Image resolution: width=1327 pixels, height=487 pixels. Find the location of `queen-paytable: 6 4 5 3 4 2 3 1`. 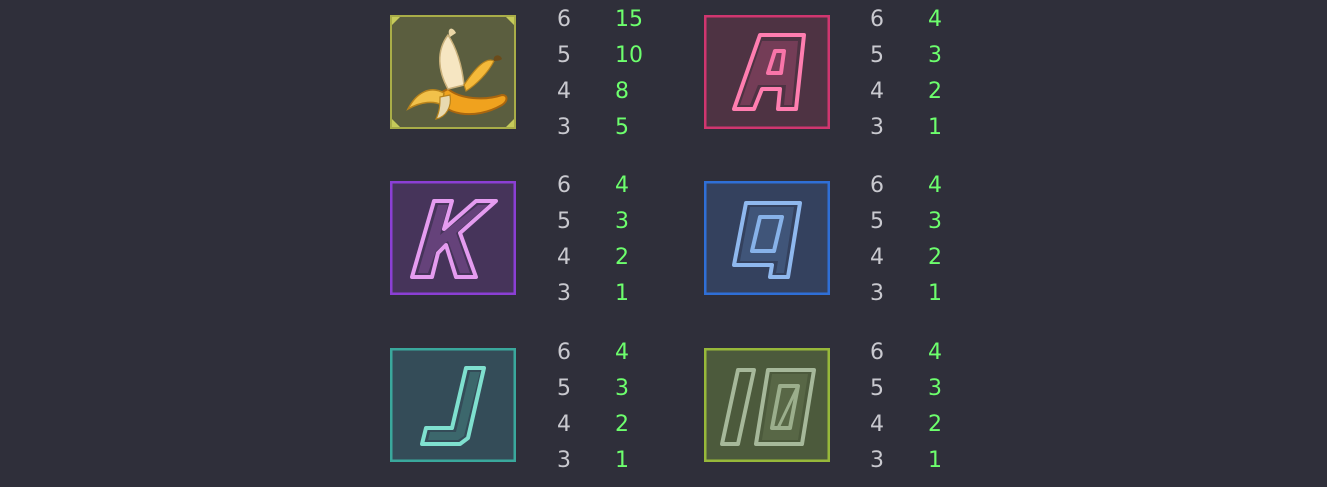

queen-paytable: 6 4 5 3 4 2 3 1 is located at coordinates (925, 240).